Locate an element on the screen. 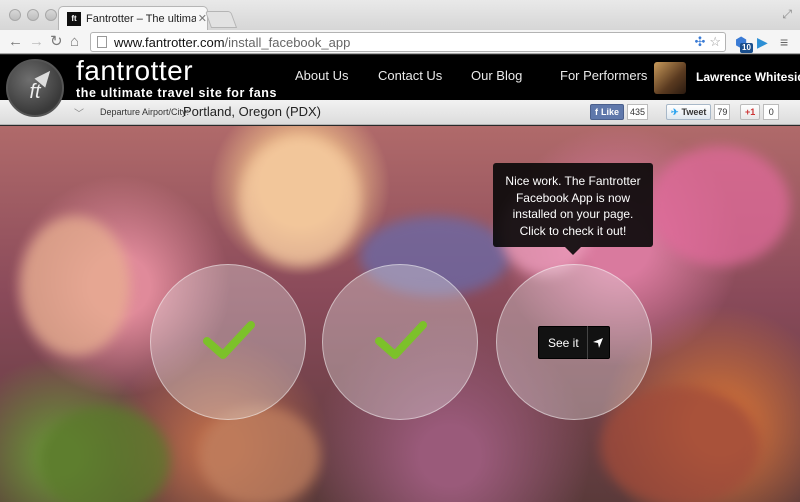 The image size is (800, 502). fullscreen-icon: ⤢ is located at coordinates (787, 14).